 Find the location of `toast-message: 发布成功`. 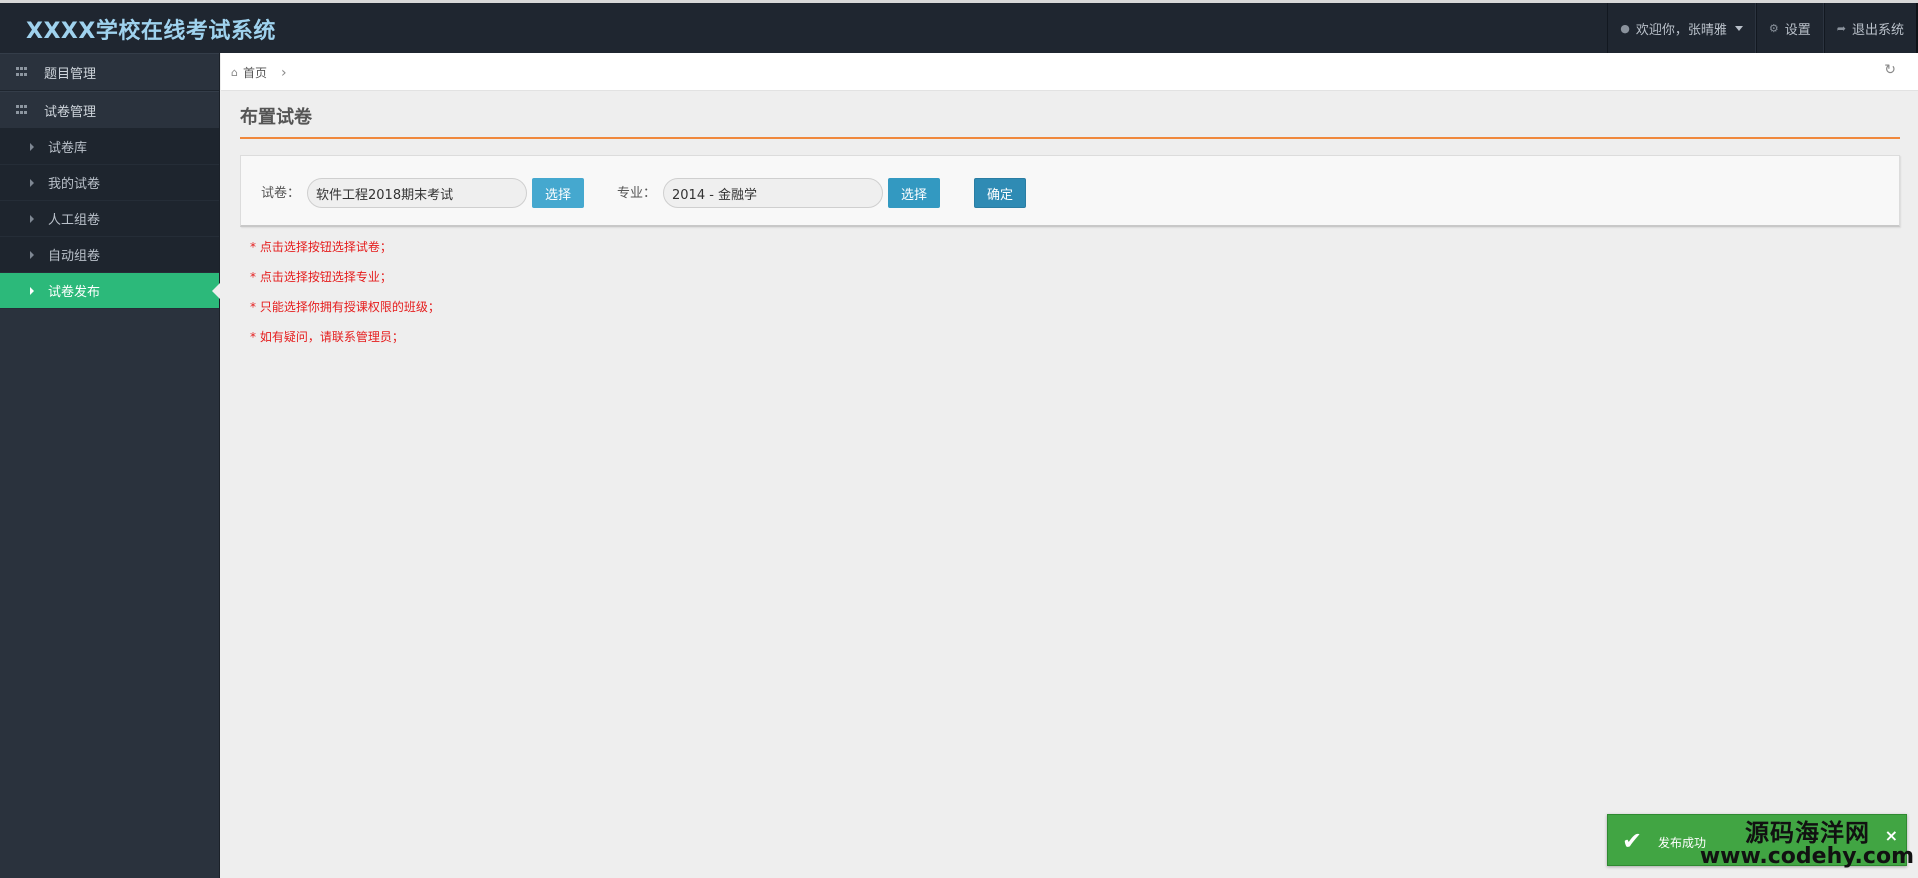

toast-message: 发布成功 is located at coordinates (1682, 843).